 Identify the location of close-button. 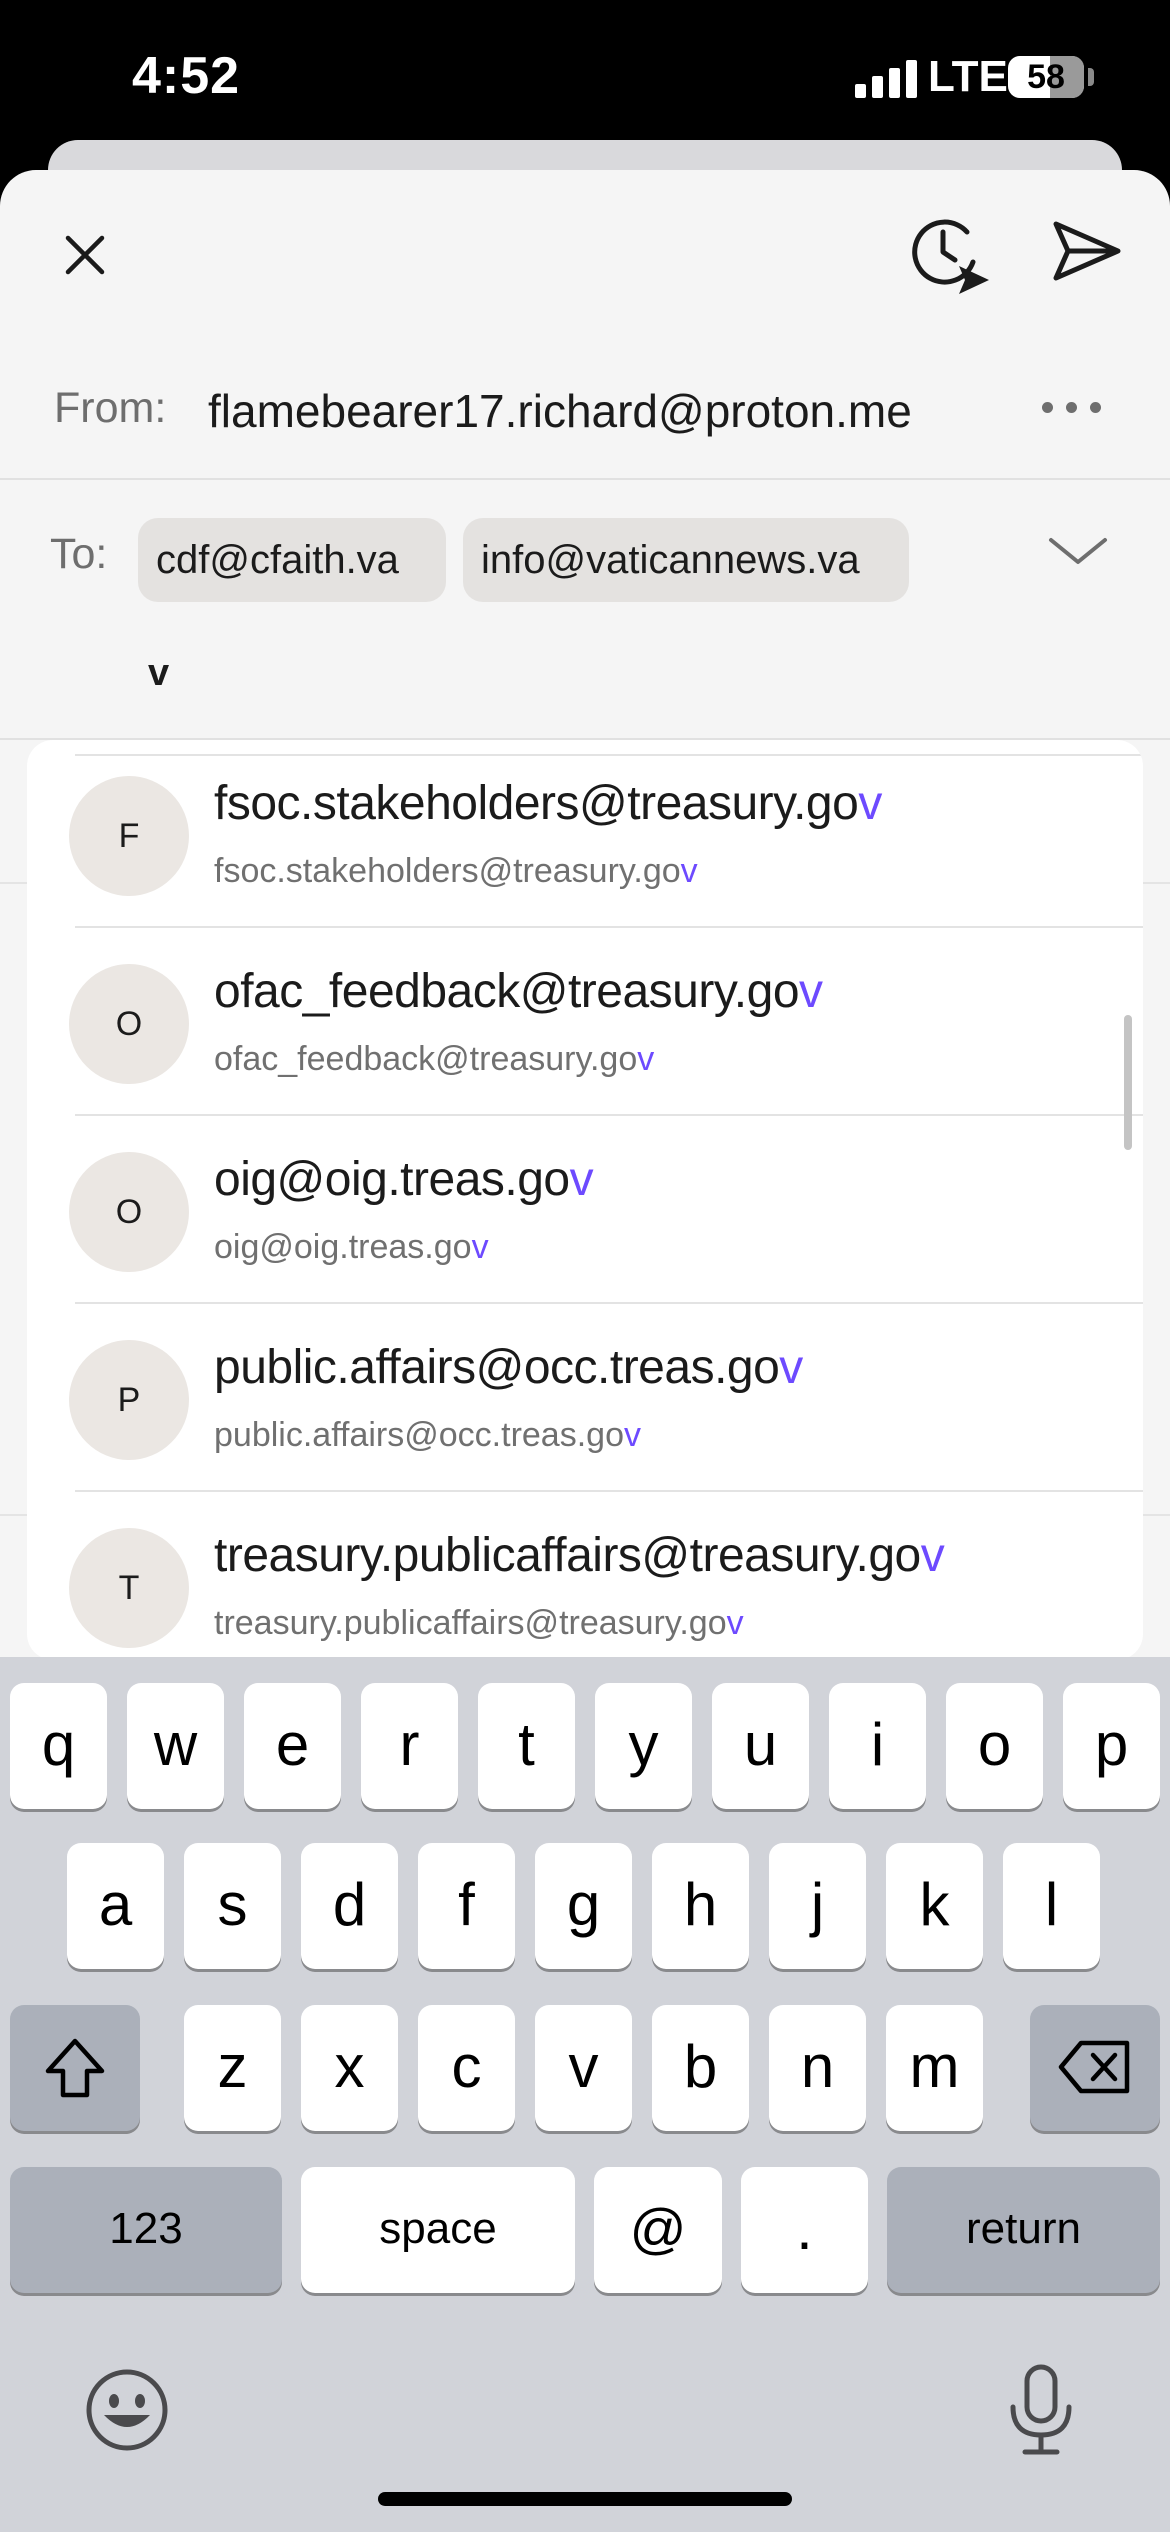
(85, 255).